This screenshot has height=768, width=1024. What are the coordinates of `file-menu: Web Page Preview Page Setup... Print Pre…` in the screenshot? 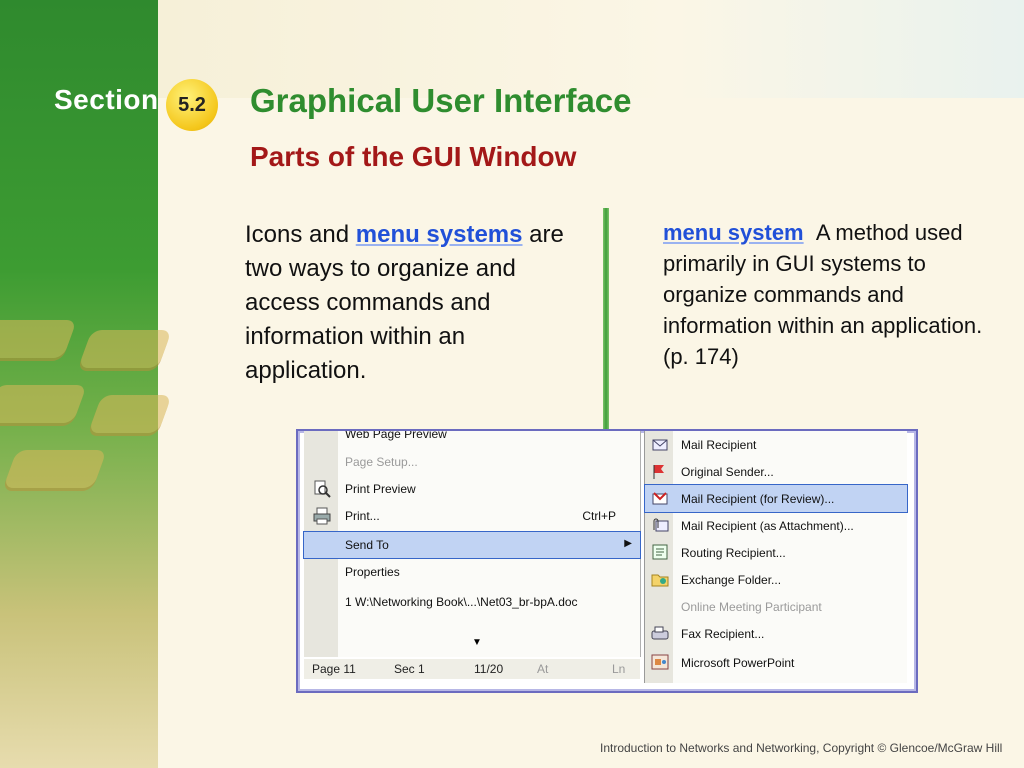 It's located at (472, 544).